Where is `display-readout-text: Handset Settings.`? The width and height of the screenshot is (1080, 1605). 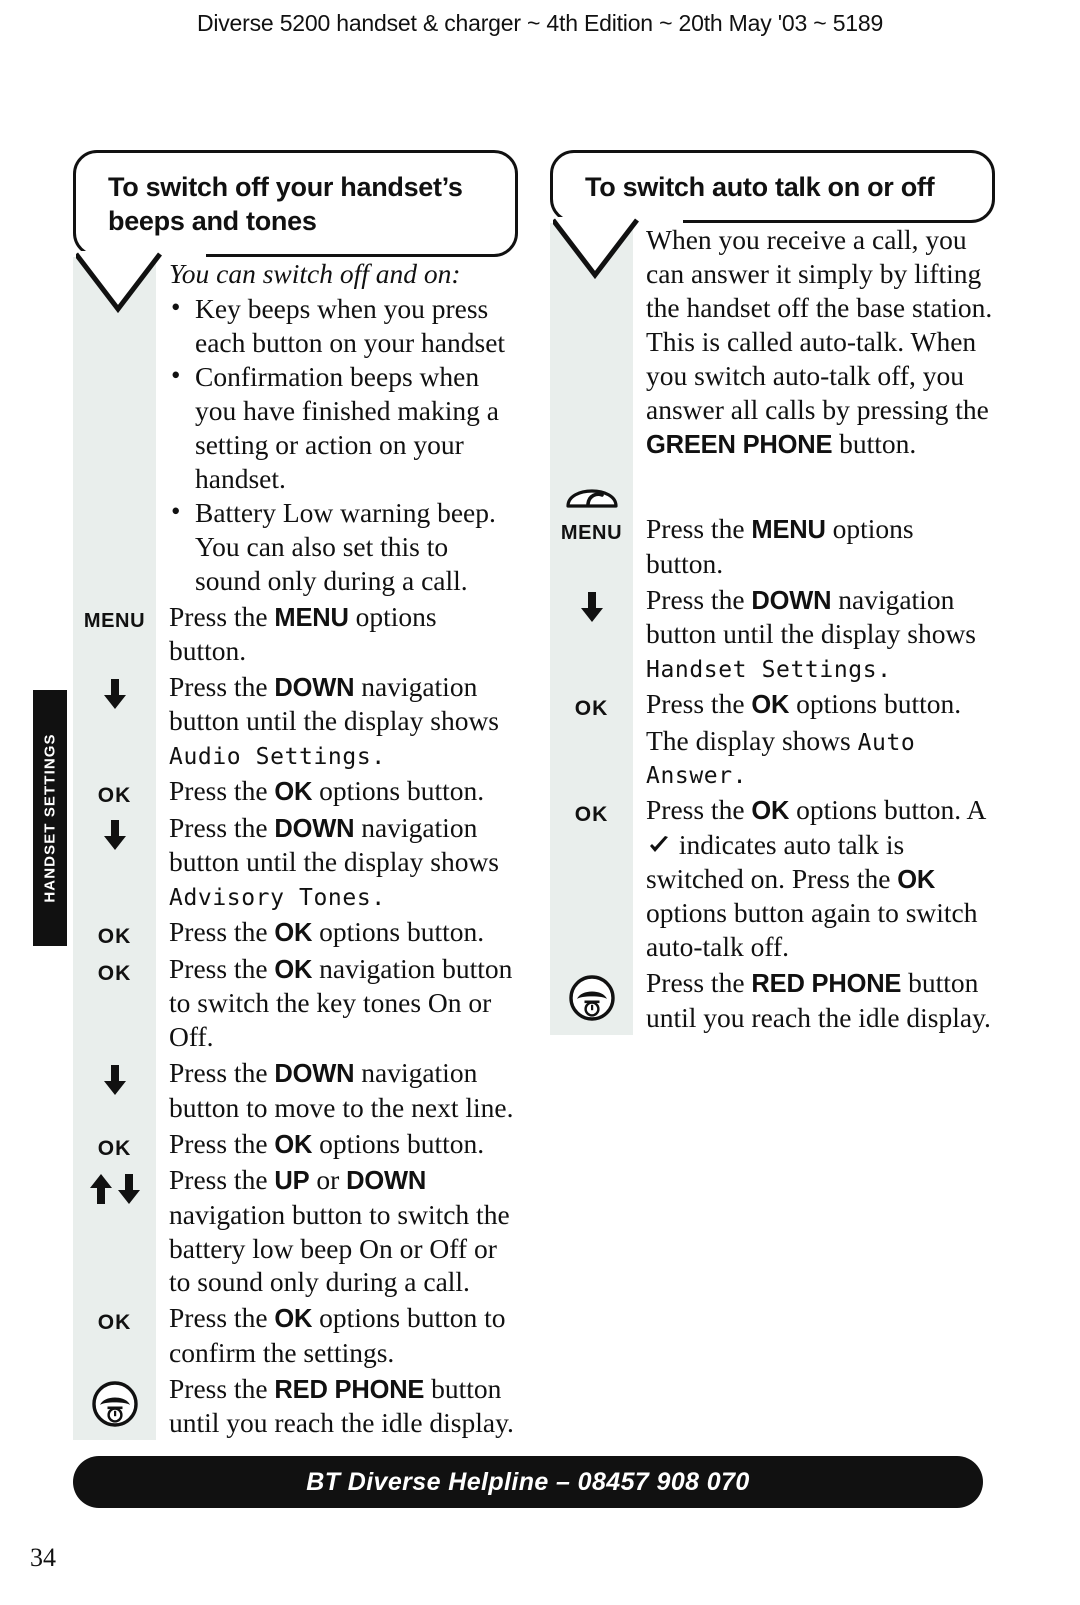 display-readout-text: Handset Settings. is located at coordinates (769, 670).